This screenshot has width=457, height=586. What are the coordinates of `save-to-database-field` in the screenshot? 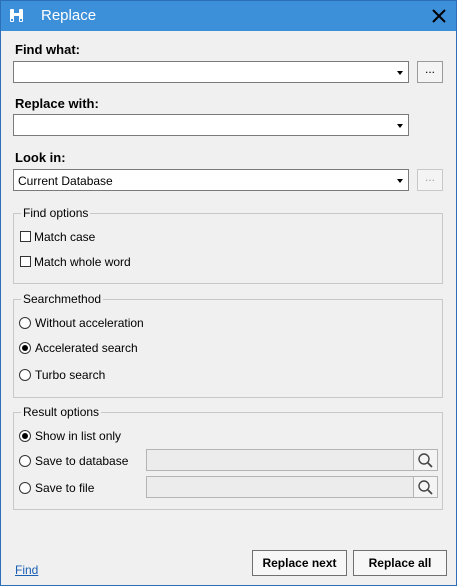 It's located at (280, 460).